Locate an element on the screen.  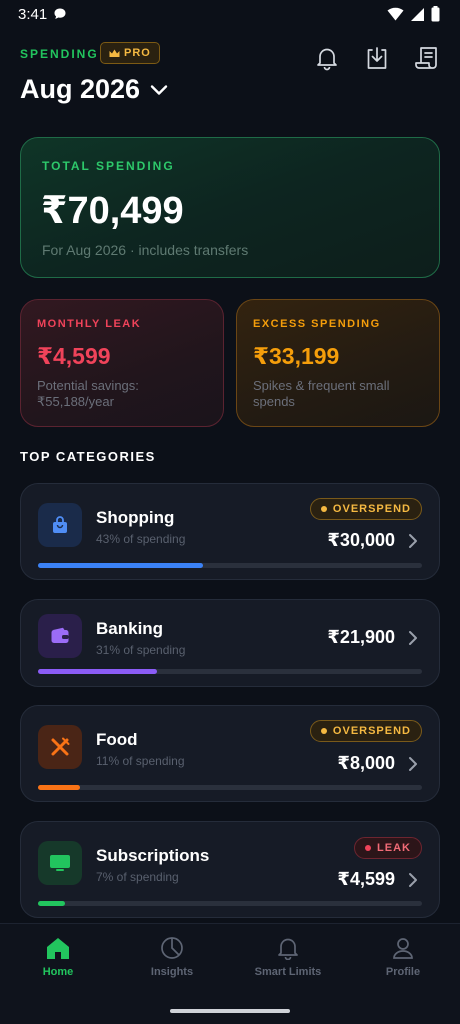
crown-icon is located at coordinates (114, 53).